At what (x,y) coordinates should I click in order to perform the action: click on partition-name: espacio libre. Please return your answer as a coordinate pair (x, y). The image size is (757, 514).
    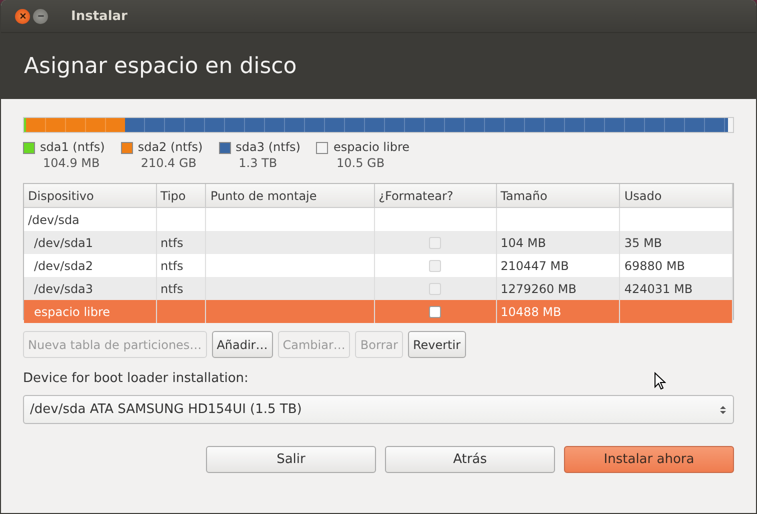
    Looking at the image, I should click on (371, 147).